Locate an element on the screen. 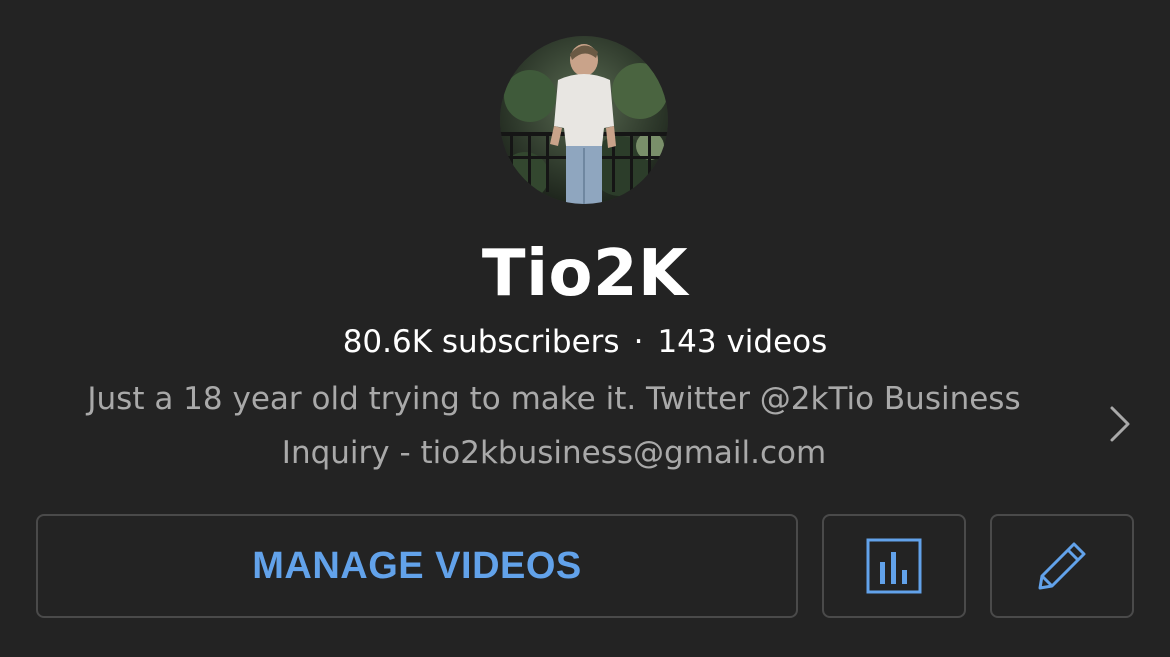 This screenshot has height=657, width=1170. bar-chart-icon is located at coordinates (894, 566).